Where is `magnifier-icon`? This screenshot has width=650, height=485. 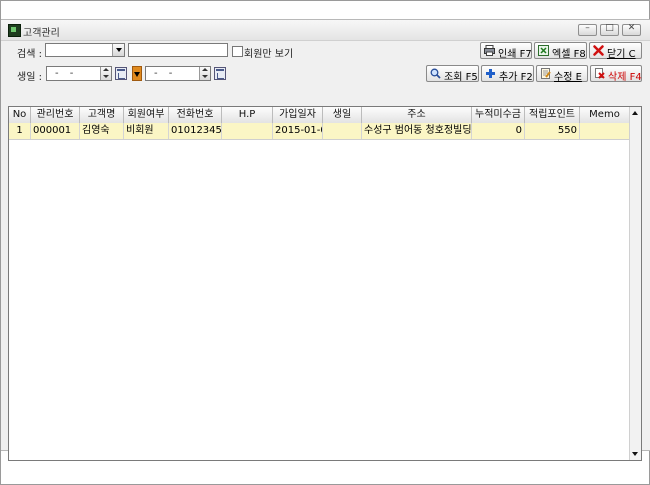 magnifier-icon is located at coordinates (435, 73).